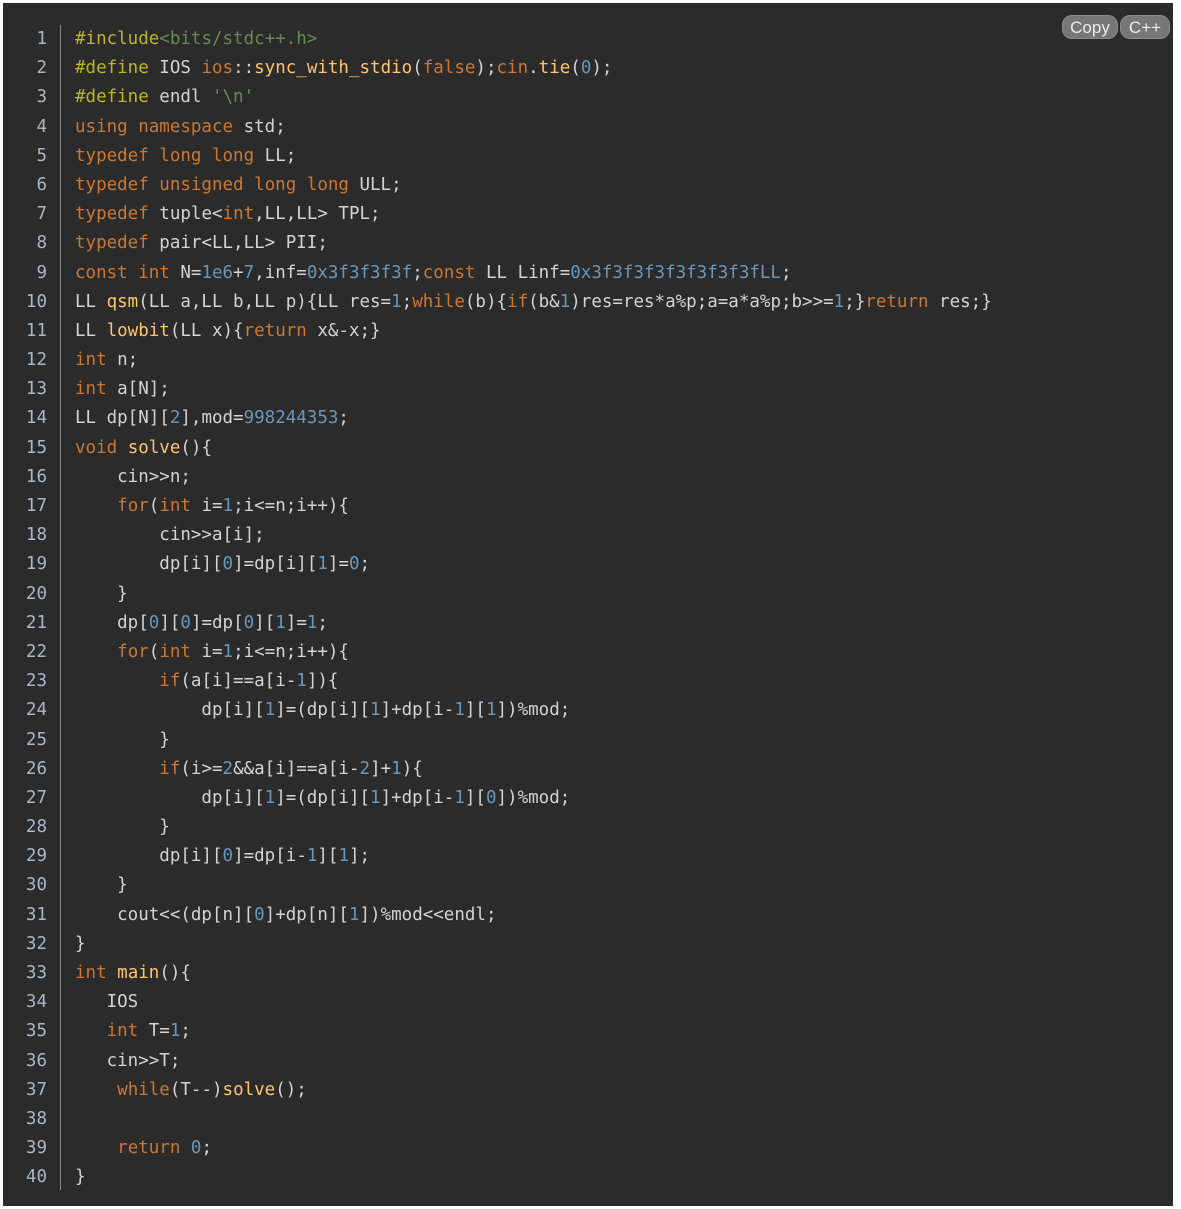  Describe the element at coordinates (624, 127) in the screenshot. I see `code-line: using namespace std;` at that location.